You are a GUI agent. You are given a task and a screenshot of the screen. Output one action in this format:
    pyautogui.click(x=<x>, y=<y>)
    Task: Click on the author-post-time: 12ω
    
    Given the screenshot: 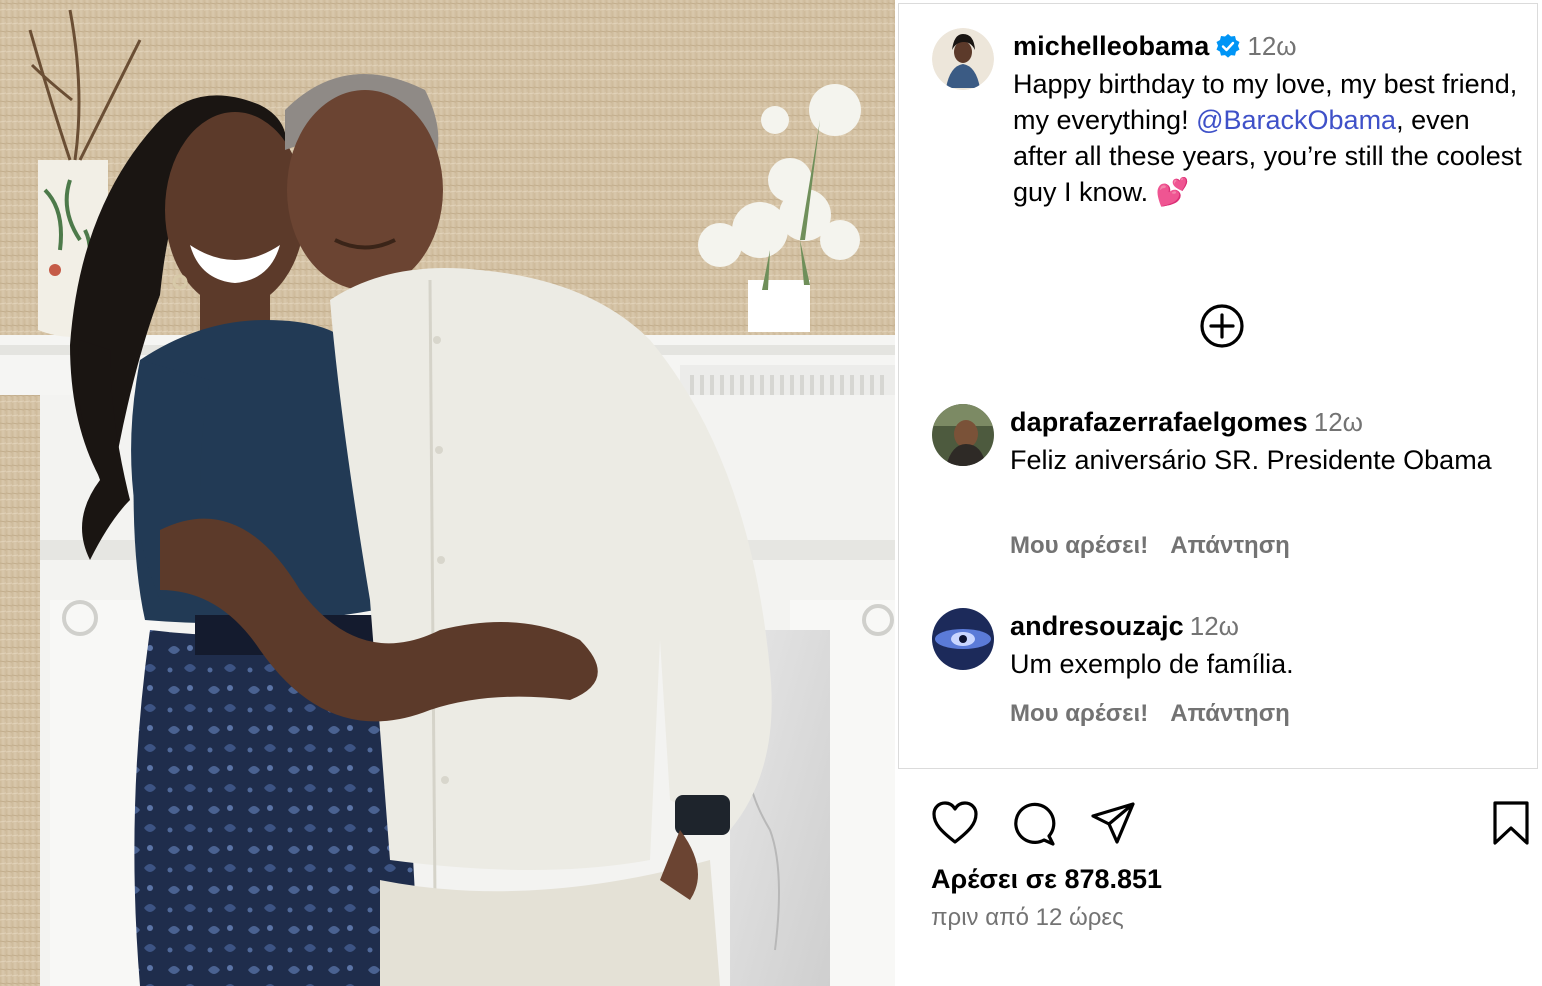 What is the action you would take?
    pyautogui.click(x=1271, y=46)
    